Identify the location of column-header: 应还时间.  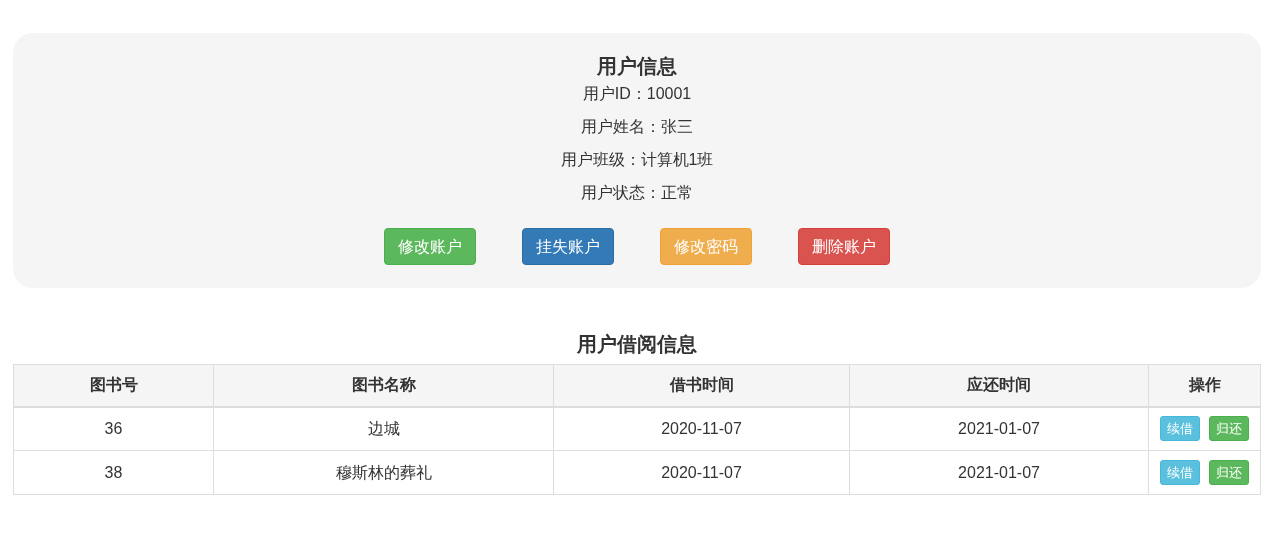
(999, 385).